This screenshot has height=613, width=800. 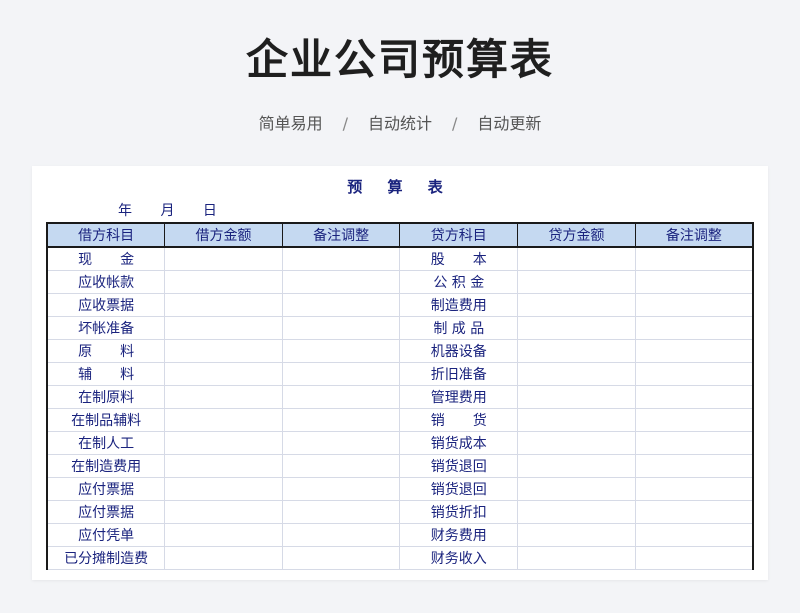 I want to click on col-credit-note: 备注调整, so click(x=694, y=235).